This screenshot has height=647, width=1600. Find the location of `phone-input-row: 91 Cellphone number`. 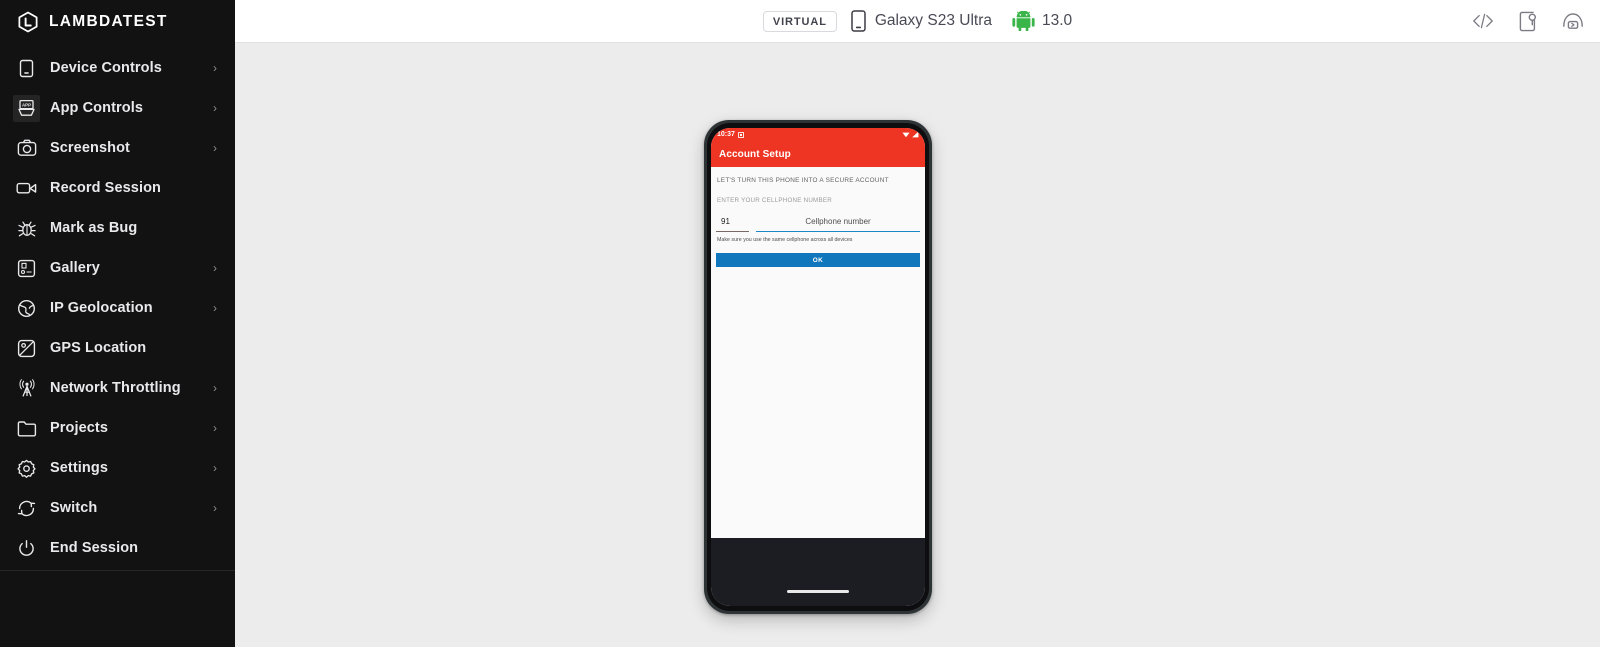

phone-input-row: 91 Cellphone number is located at coordinates (818, 221).